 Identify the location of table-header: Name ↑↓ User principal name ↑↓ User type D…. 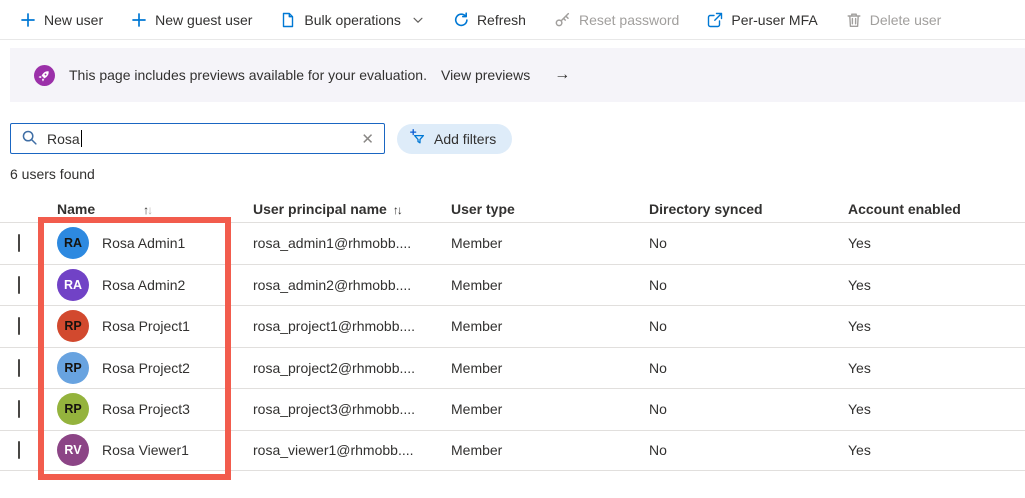
(512, 208).